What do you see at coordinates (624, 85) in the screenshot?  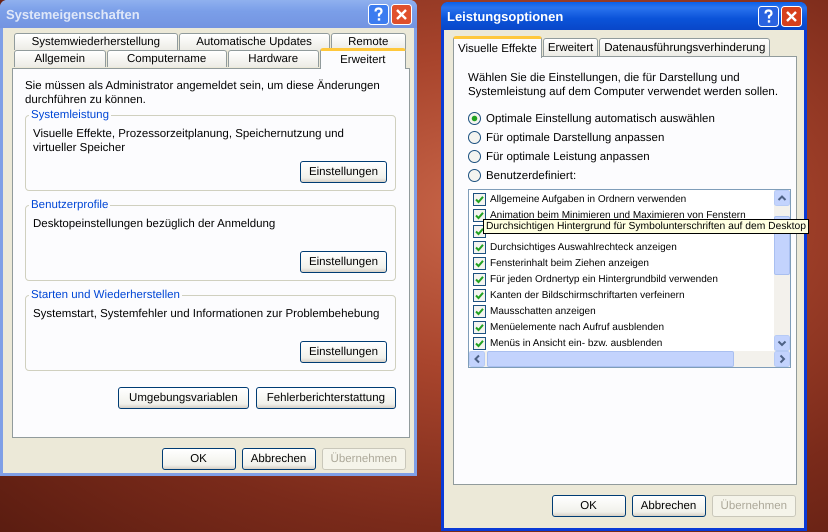 I see `info-text: Wählen Sie die Einstellungen, die für Darstellung und Systemleistung auf dem Computer verwendet werden sollen.` at bounding box center [624, 85].